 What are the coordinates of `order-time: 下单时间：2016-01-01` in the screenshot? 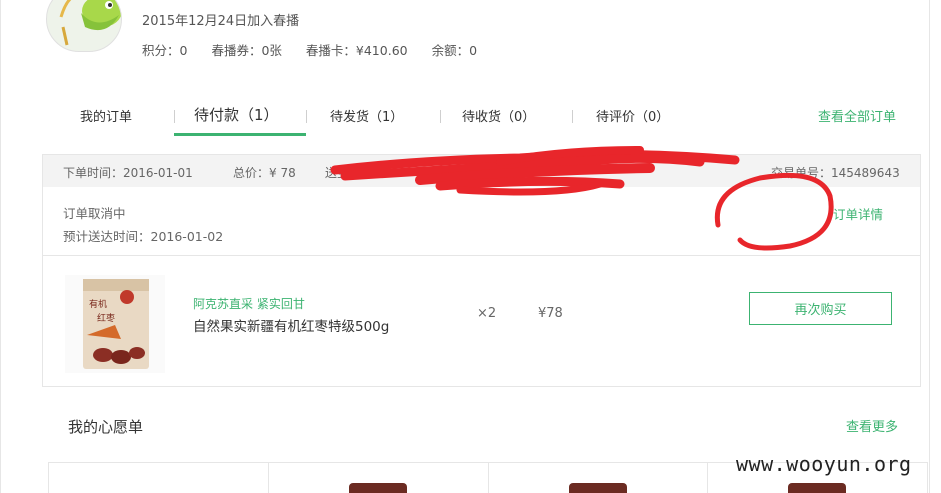 It's located at (128, 173).